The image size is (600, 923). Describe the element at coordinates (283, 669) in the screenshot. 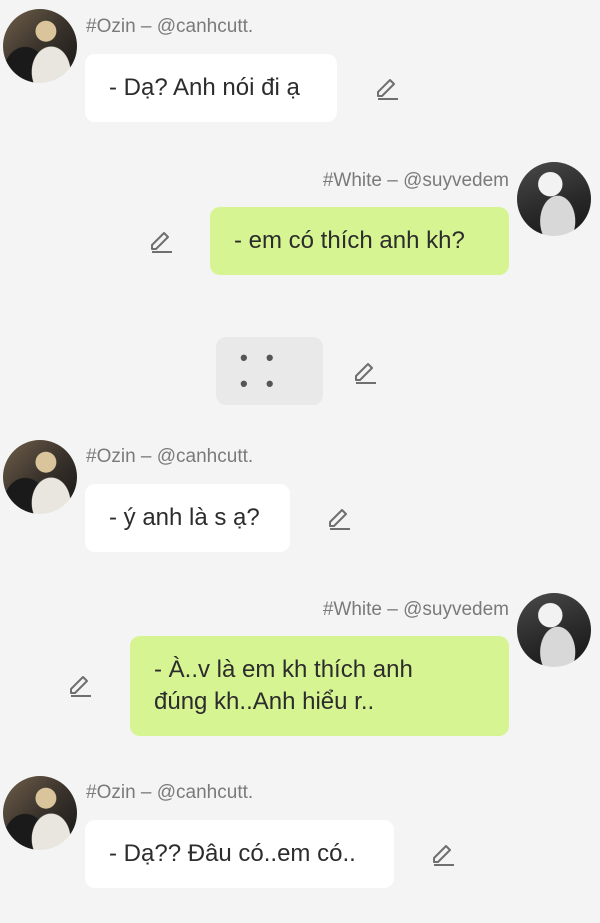

I see `message-text-line: - À..v là em kh thích anh` at that location.